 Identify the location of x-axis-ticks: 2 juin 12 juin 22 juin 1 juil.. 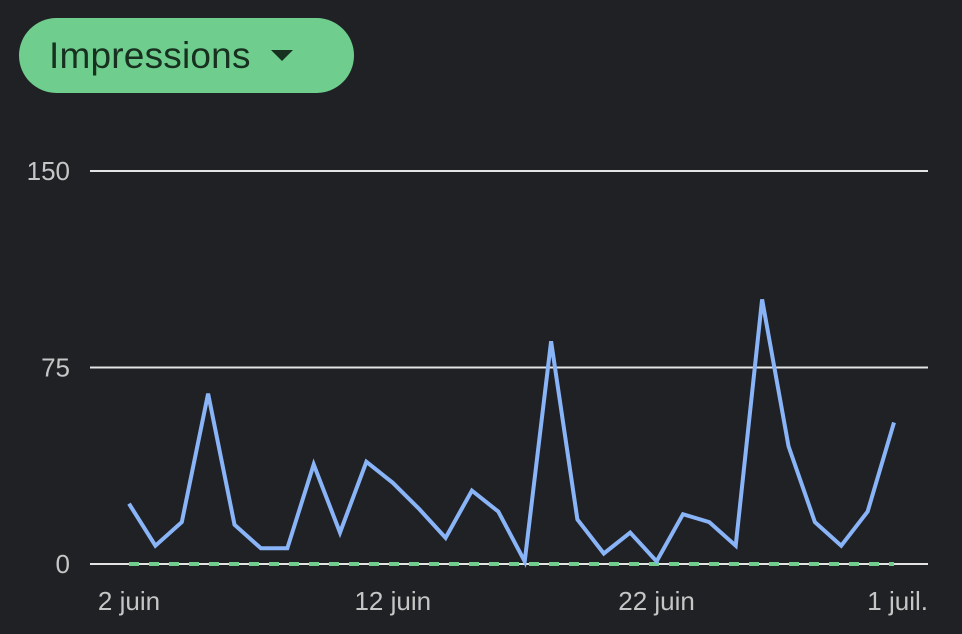
(513, 601).